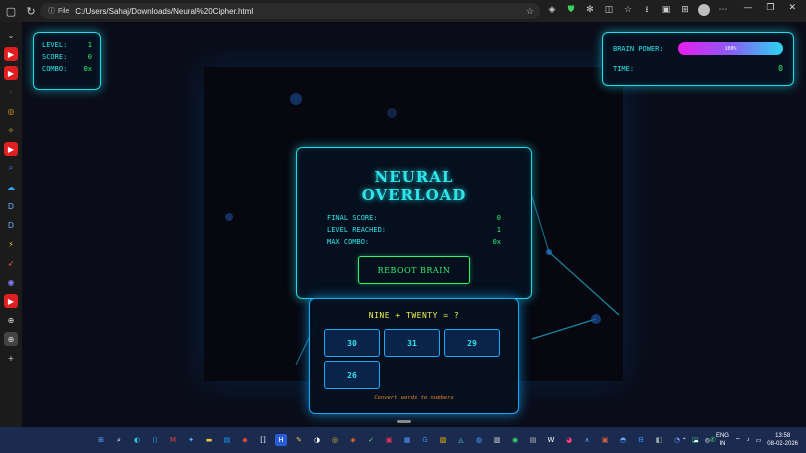 This screenshot has width=806, height=453. What do you see at coordinates (609, 10) in the screenshot?
I see `split-screen-icon: ◫` at bounding box center [609, 10].